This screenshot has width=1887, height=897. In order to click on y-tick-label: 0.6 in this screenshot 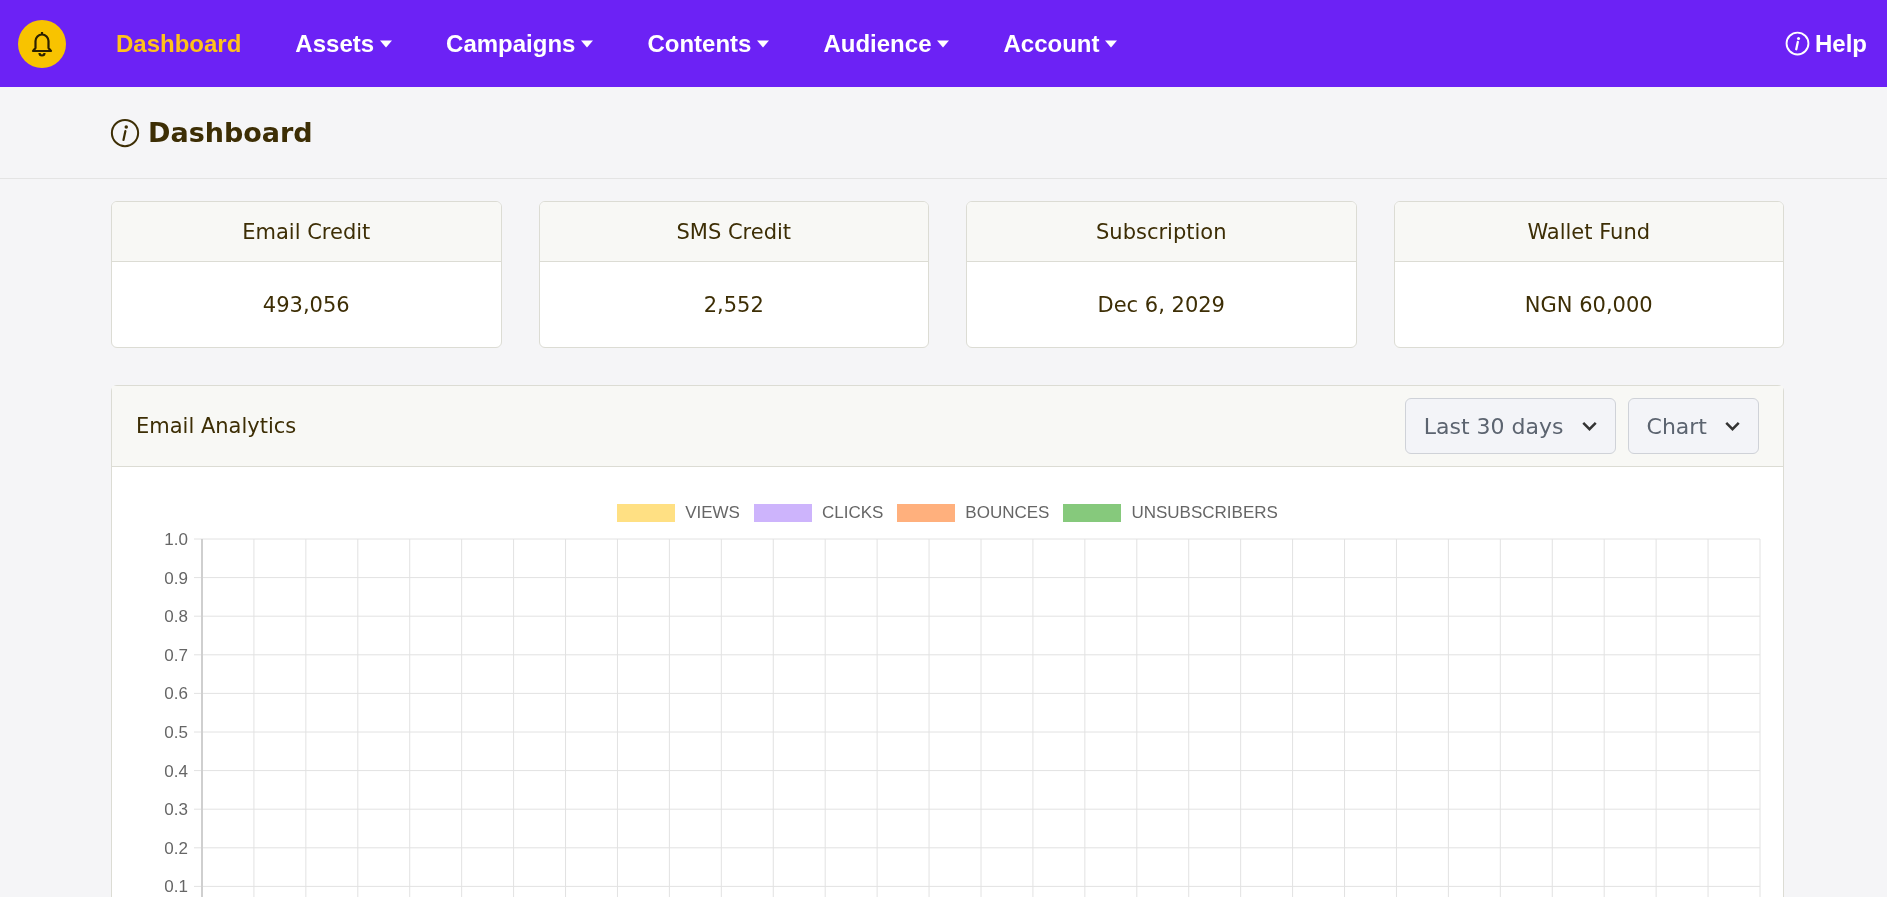, I will do `click(176, 694)`.